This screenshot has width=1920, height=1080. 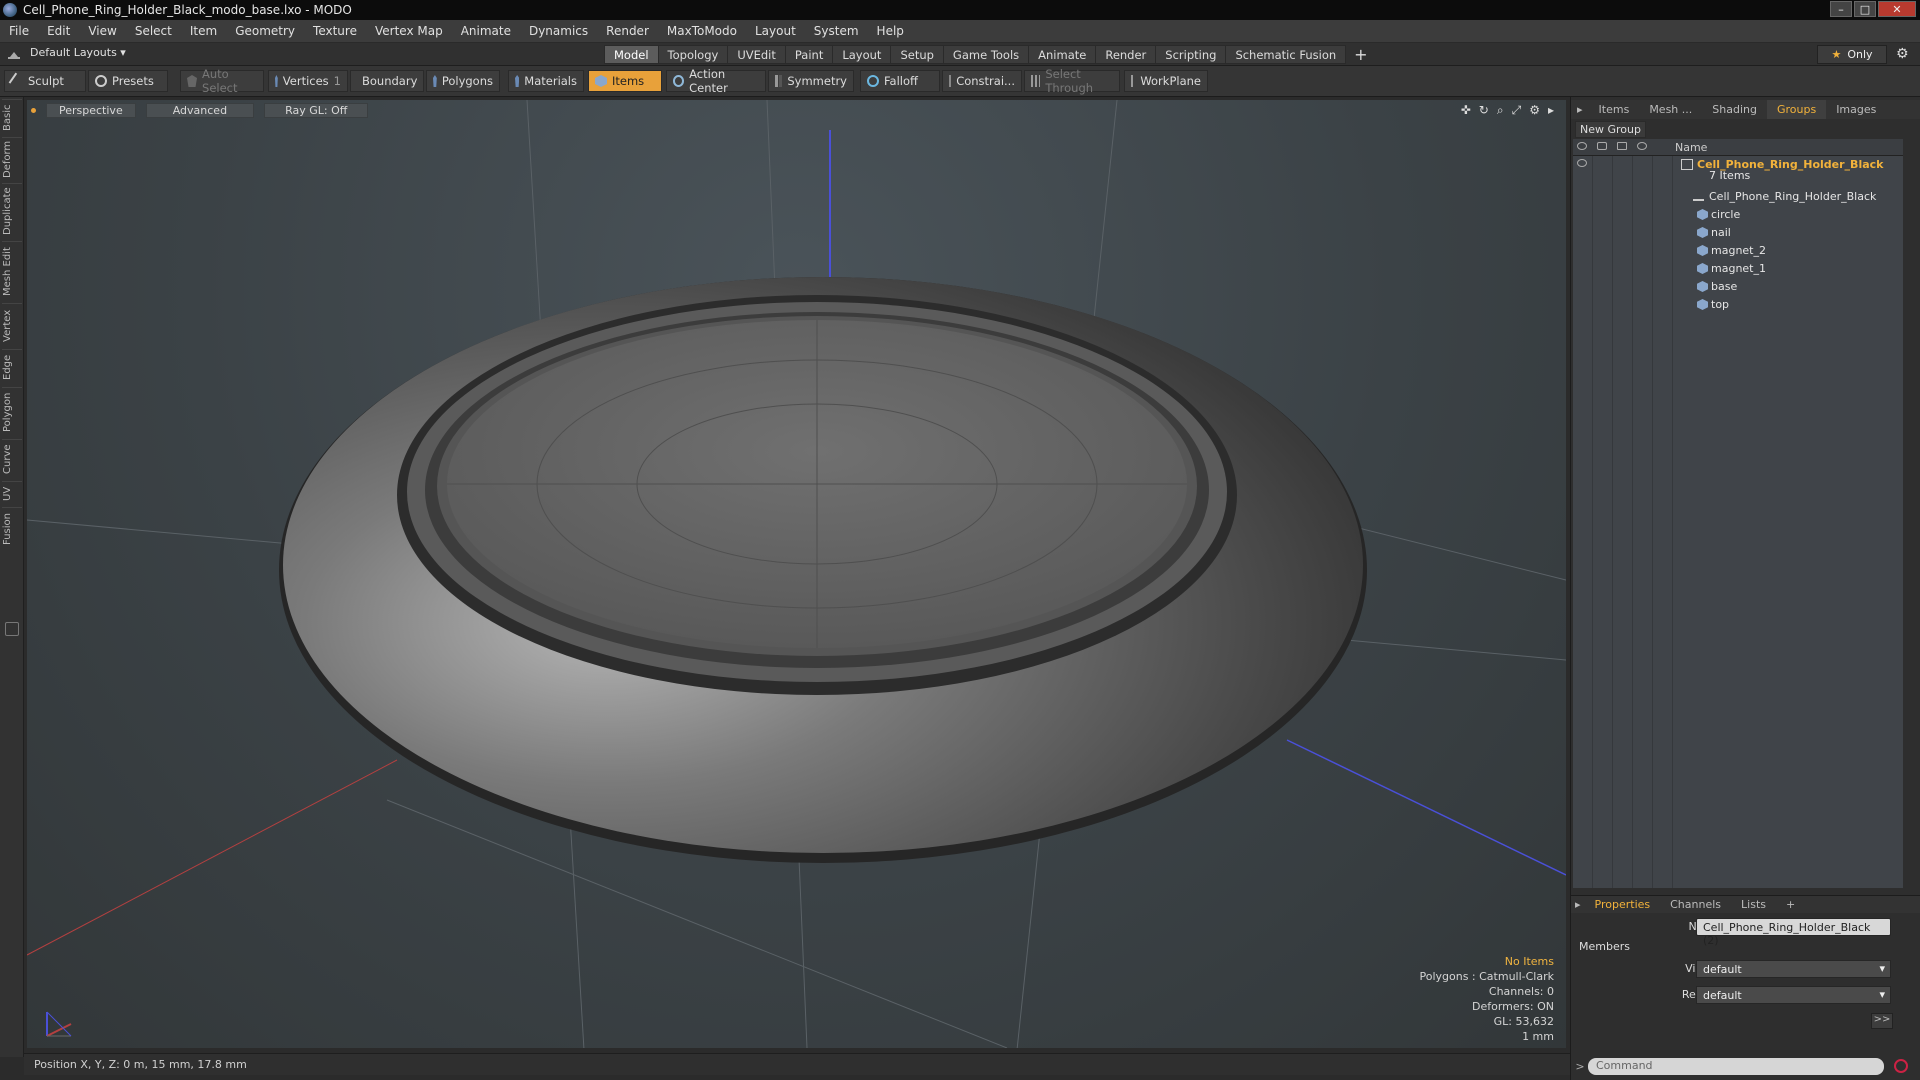 I want to click on vtab-mesh-edit: Mesh Edit, so click(x=12, y=271).